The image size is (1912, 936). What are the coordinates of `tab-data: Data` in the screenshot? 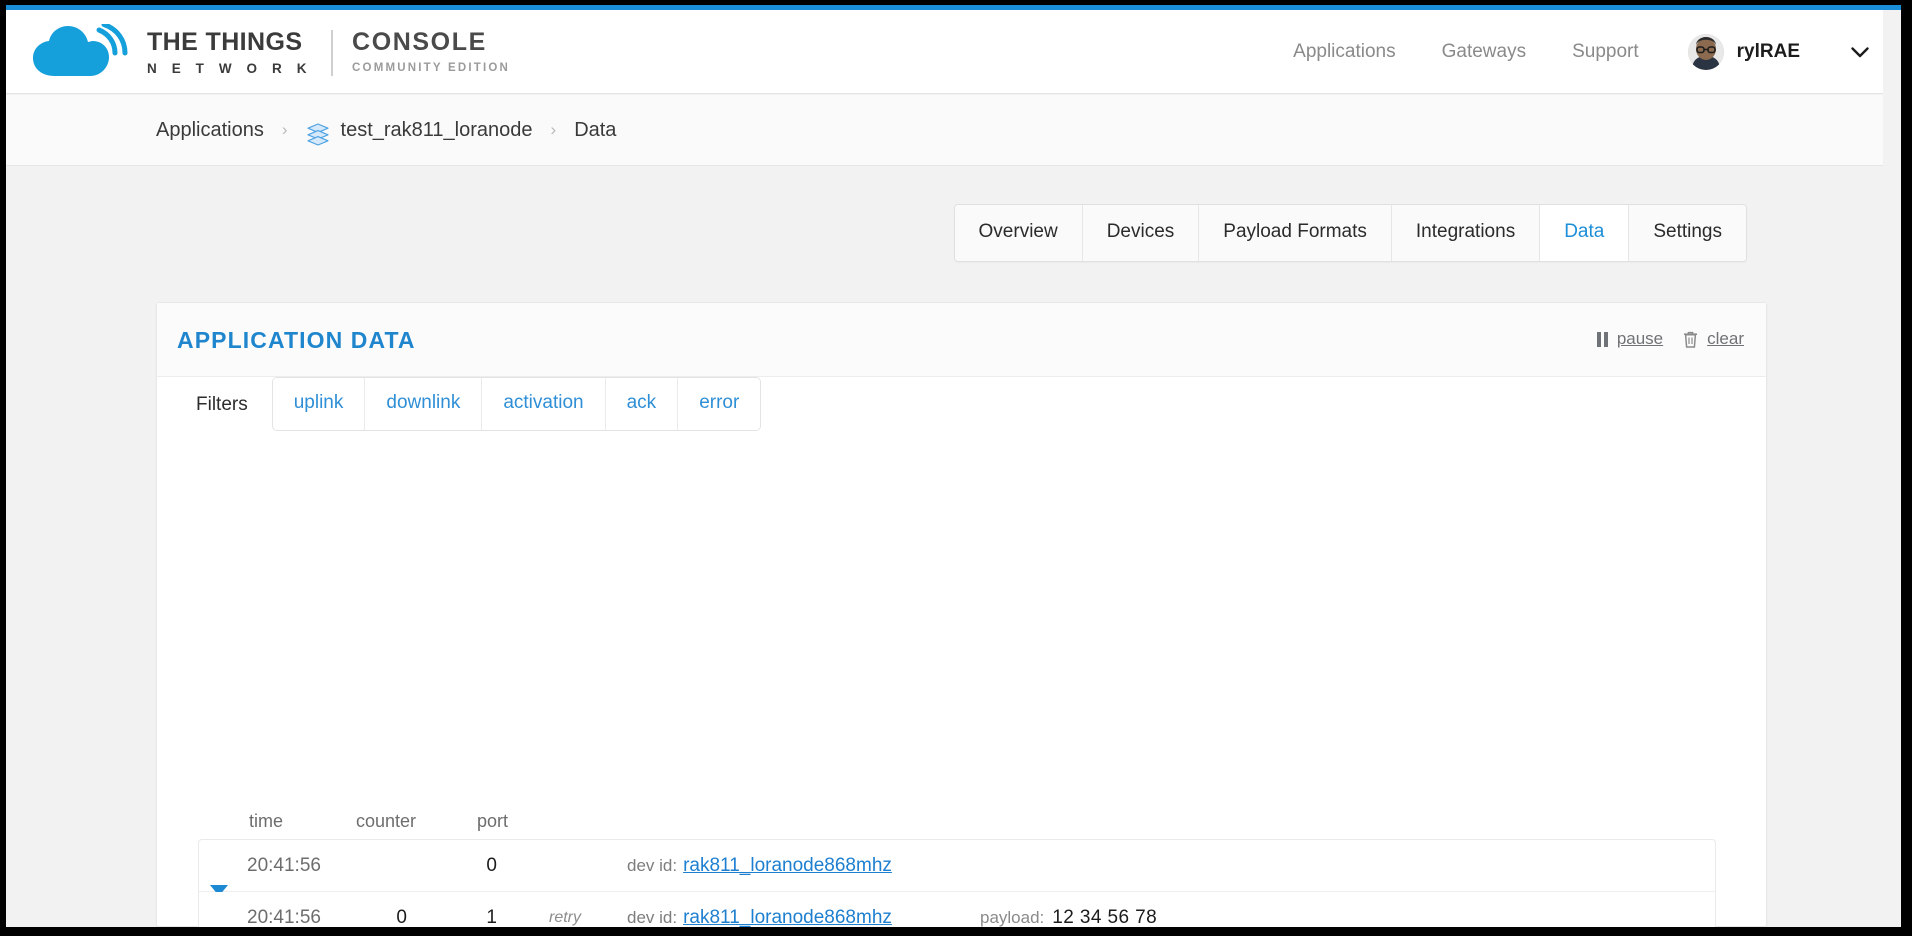 It's located at (1585, 233).